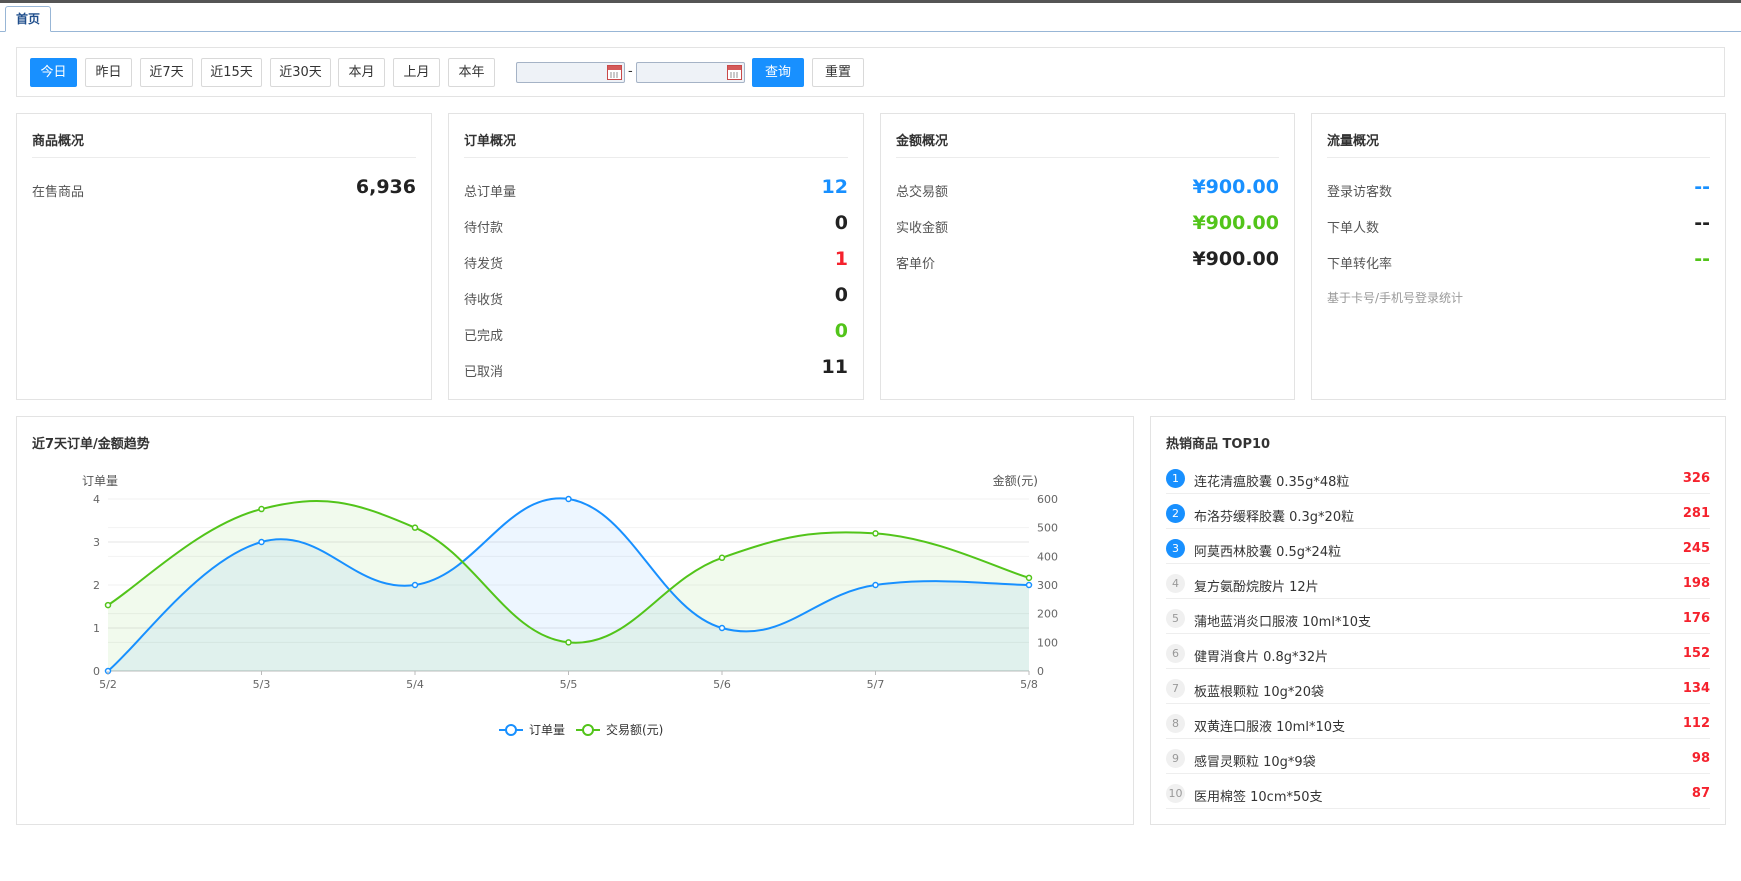 The height and width of the screenshot is (881, 1741). What do you see at coordinates (838, 72) in the screenshot?
I see `reset-button: 重置` at bounding box center [838, 72].